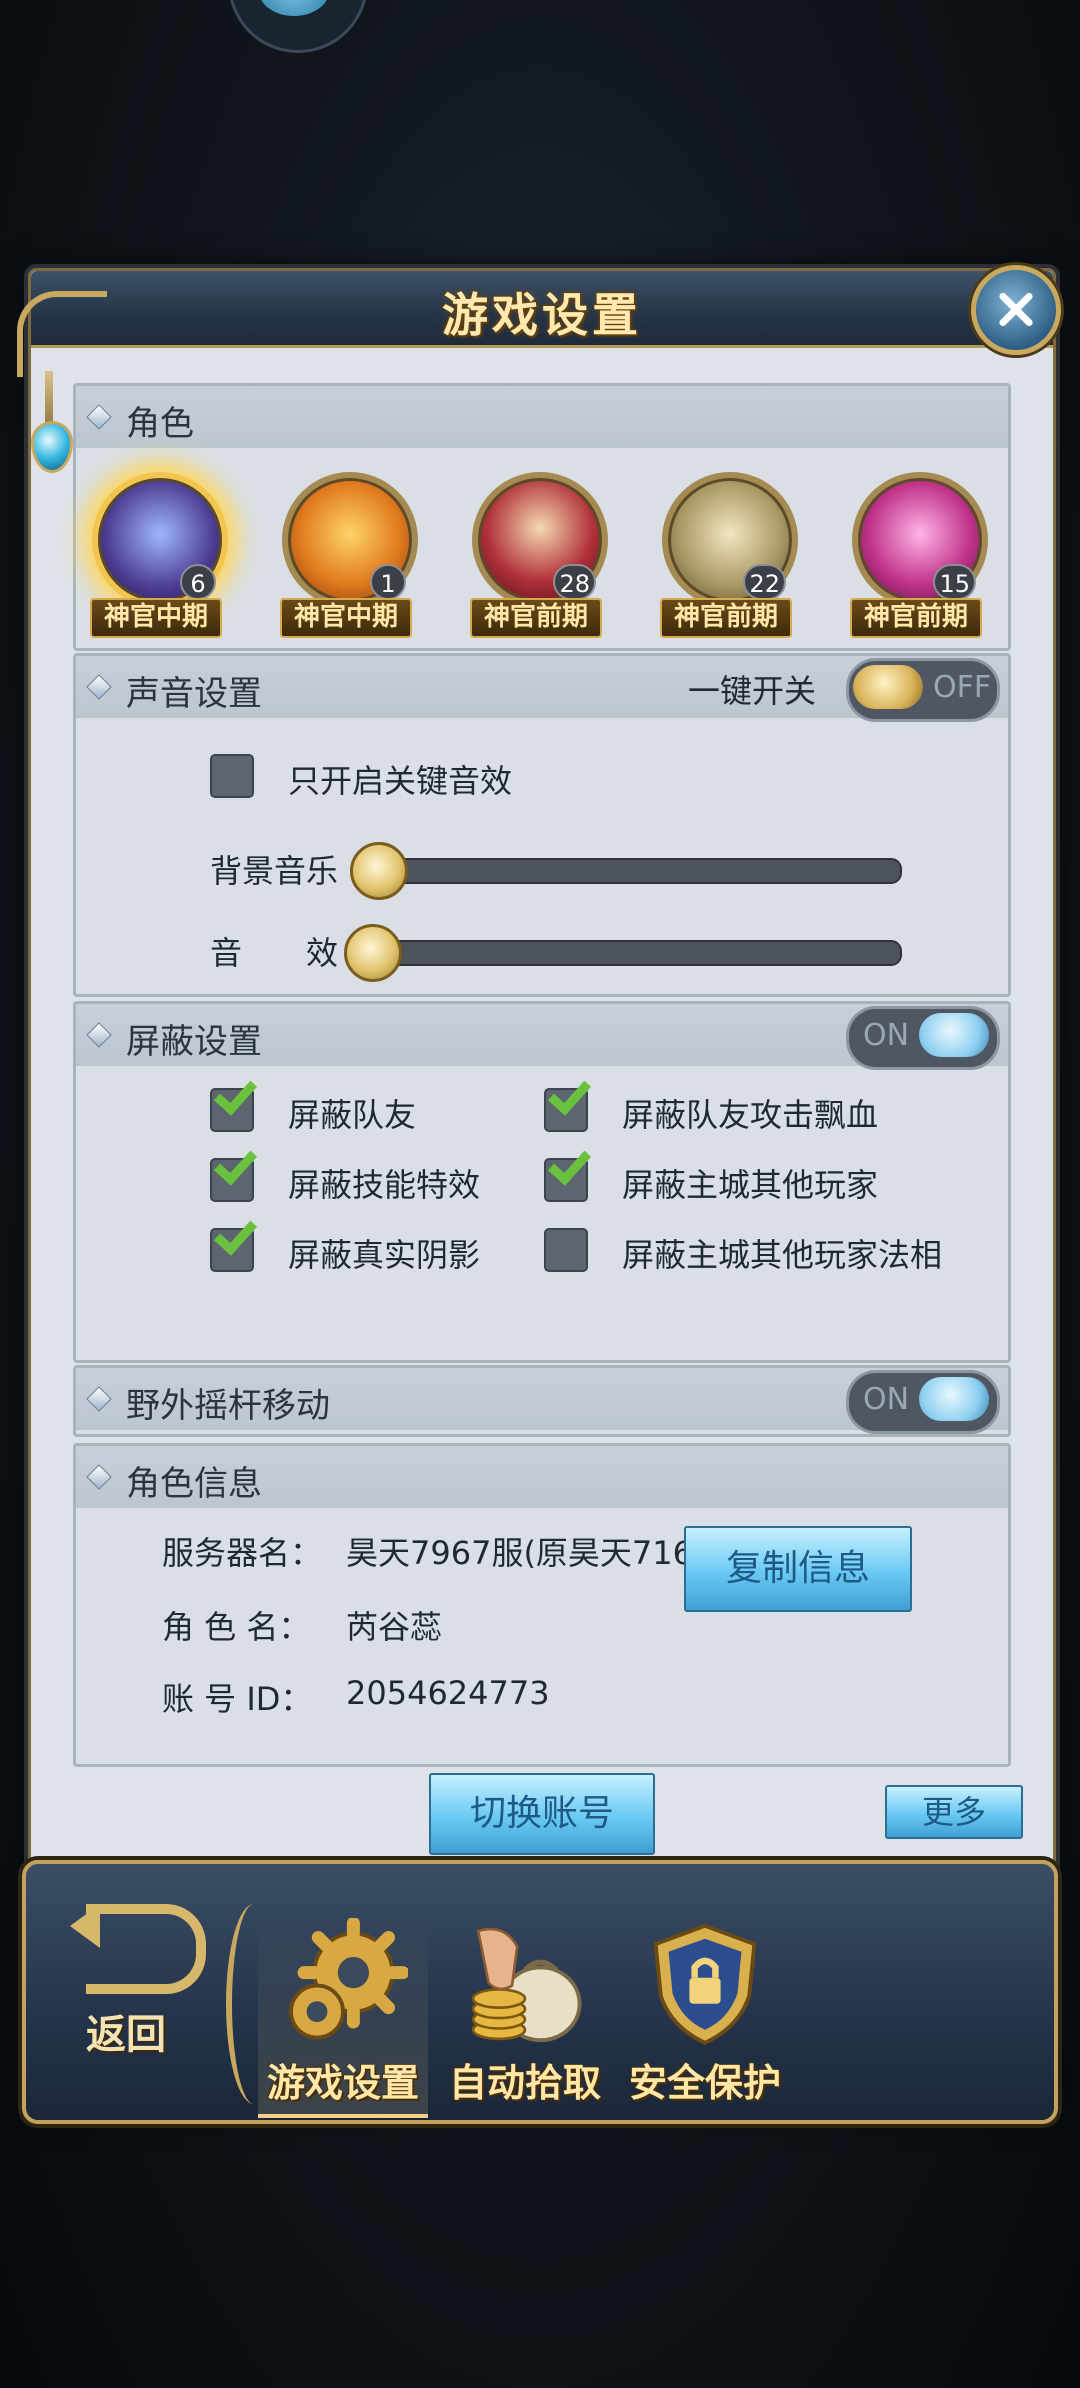 The width and height of the screenshot is (1080, 2388). I want to click on block-toggle: ON, so click(923, 1038).